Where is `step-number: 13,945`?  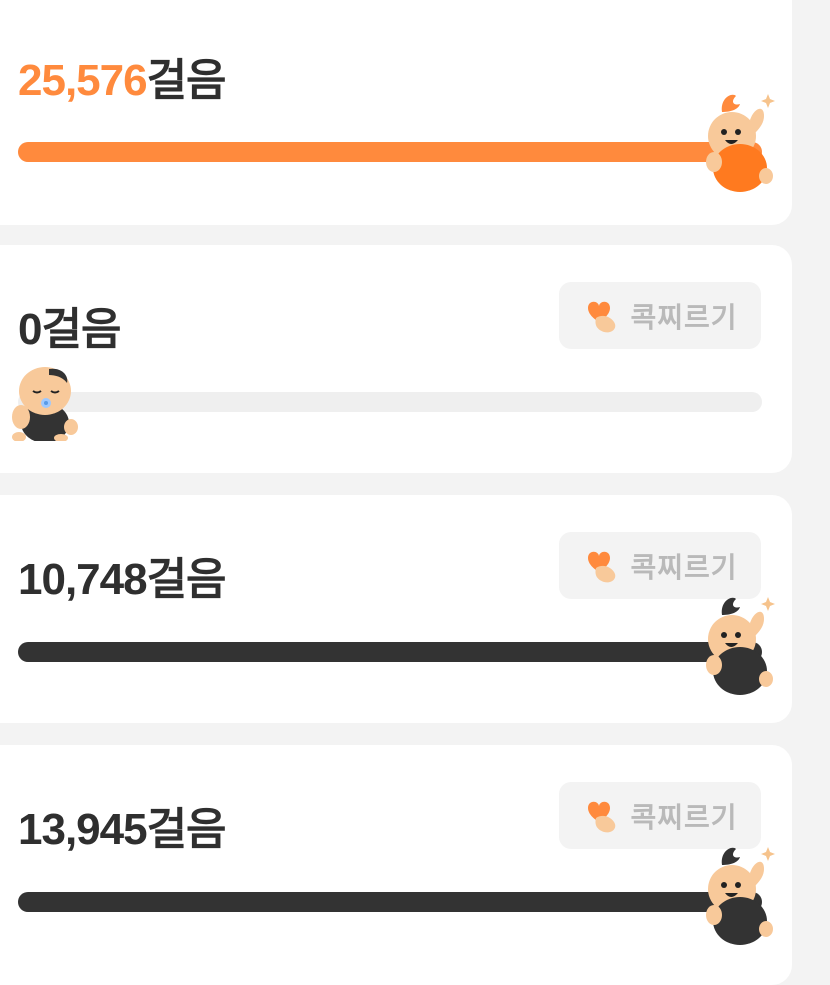 step-number: 13,945 is located at coordinates (83, 829).